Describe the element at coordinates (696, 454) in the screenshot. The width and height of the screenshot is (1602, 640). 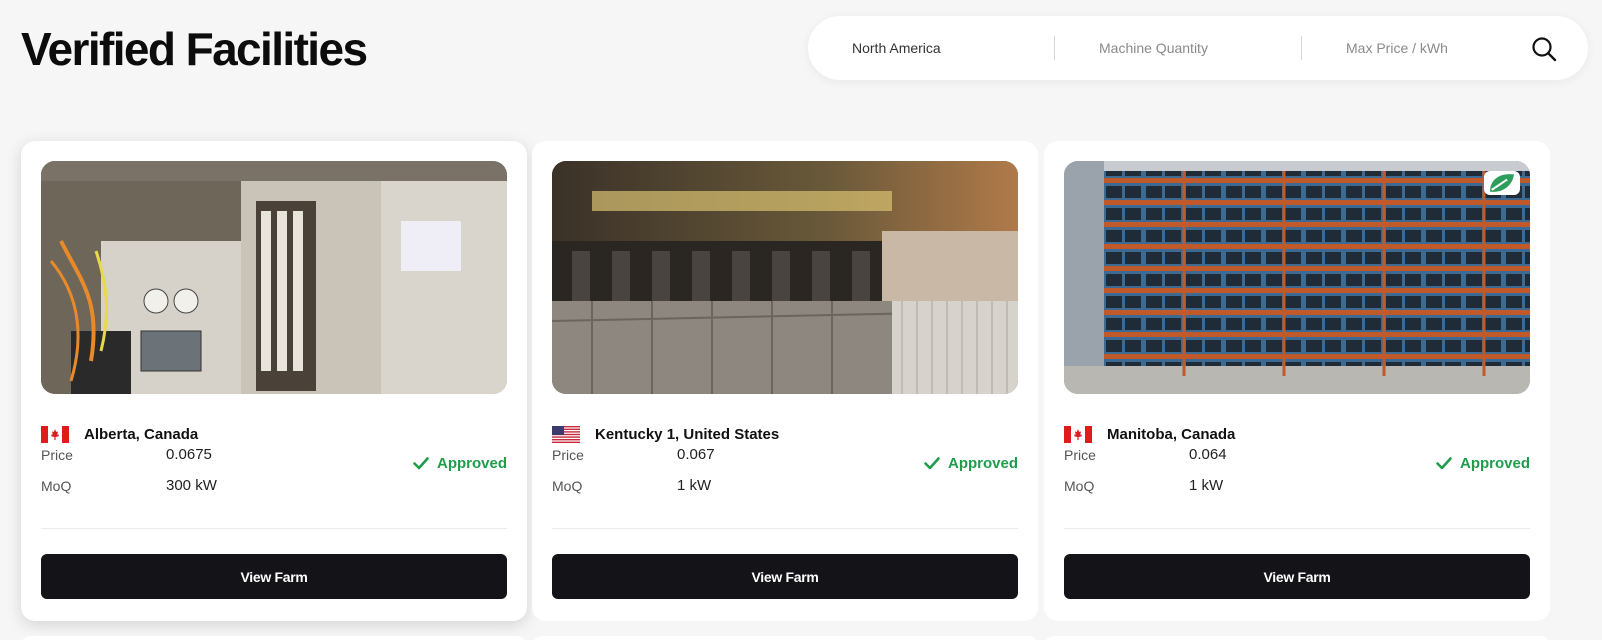
I see `price-value: 0.067` at that location.